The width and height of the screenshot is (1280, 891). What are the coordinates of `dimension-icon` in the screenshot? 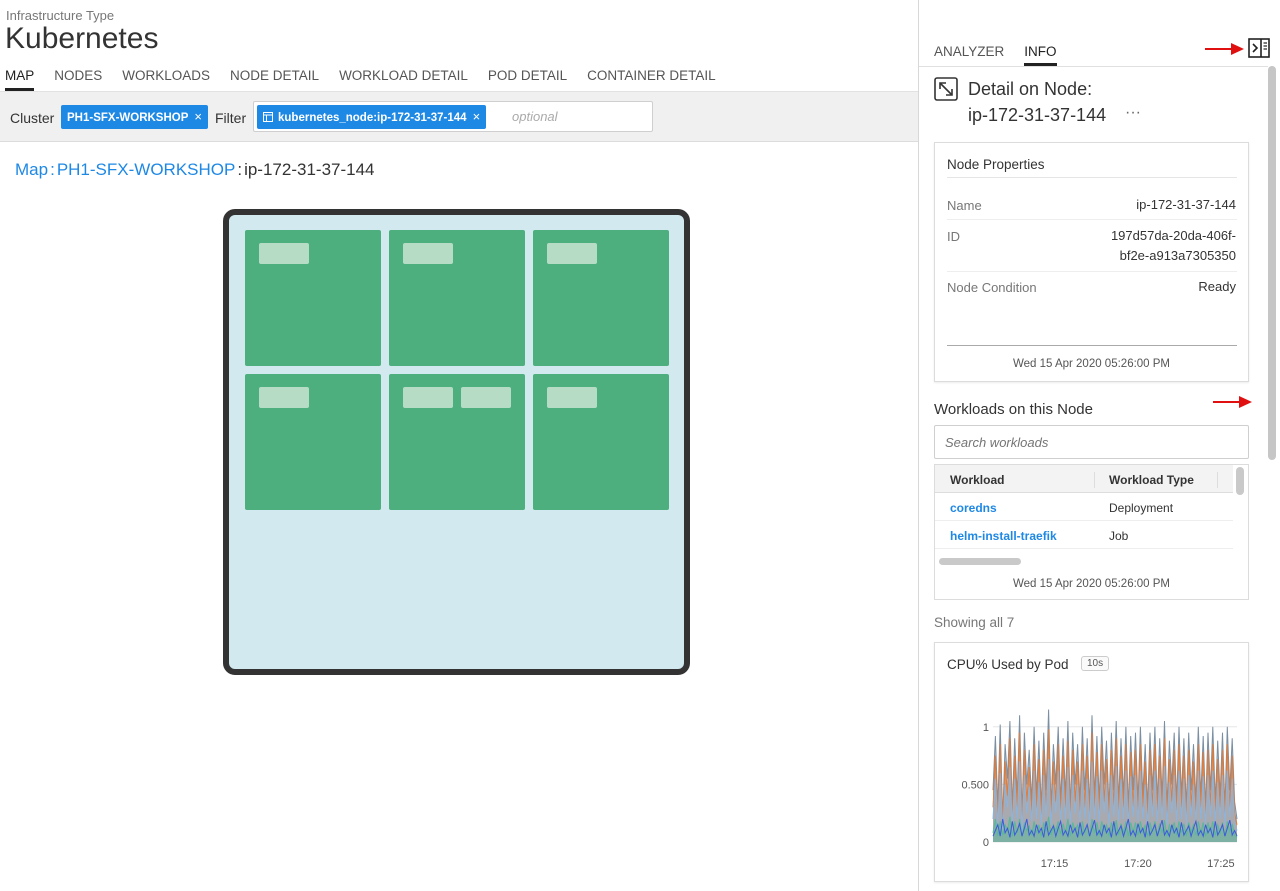 It's located at (268, 117).